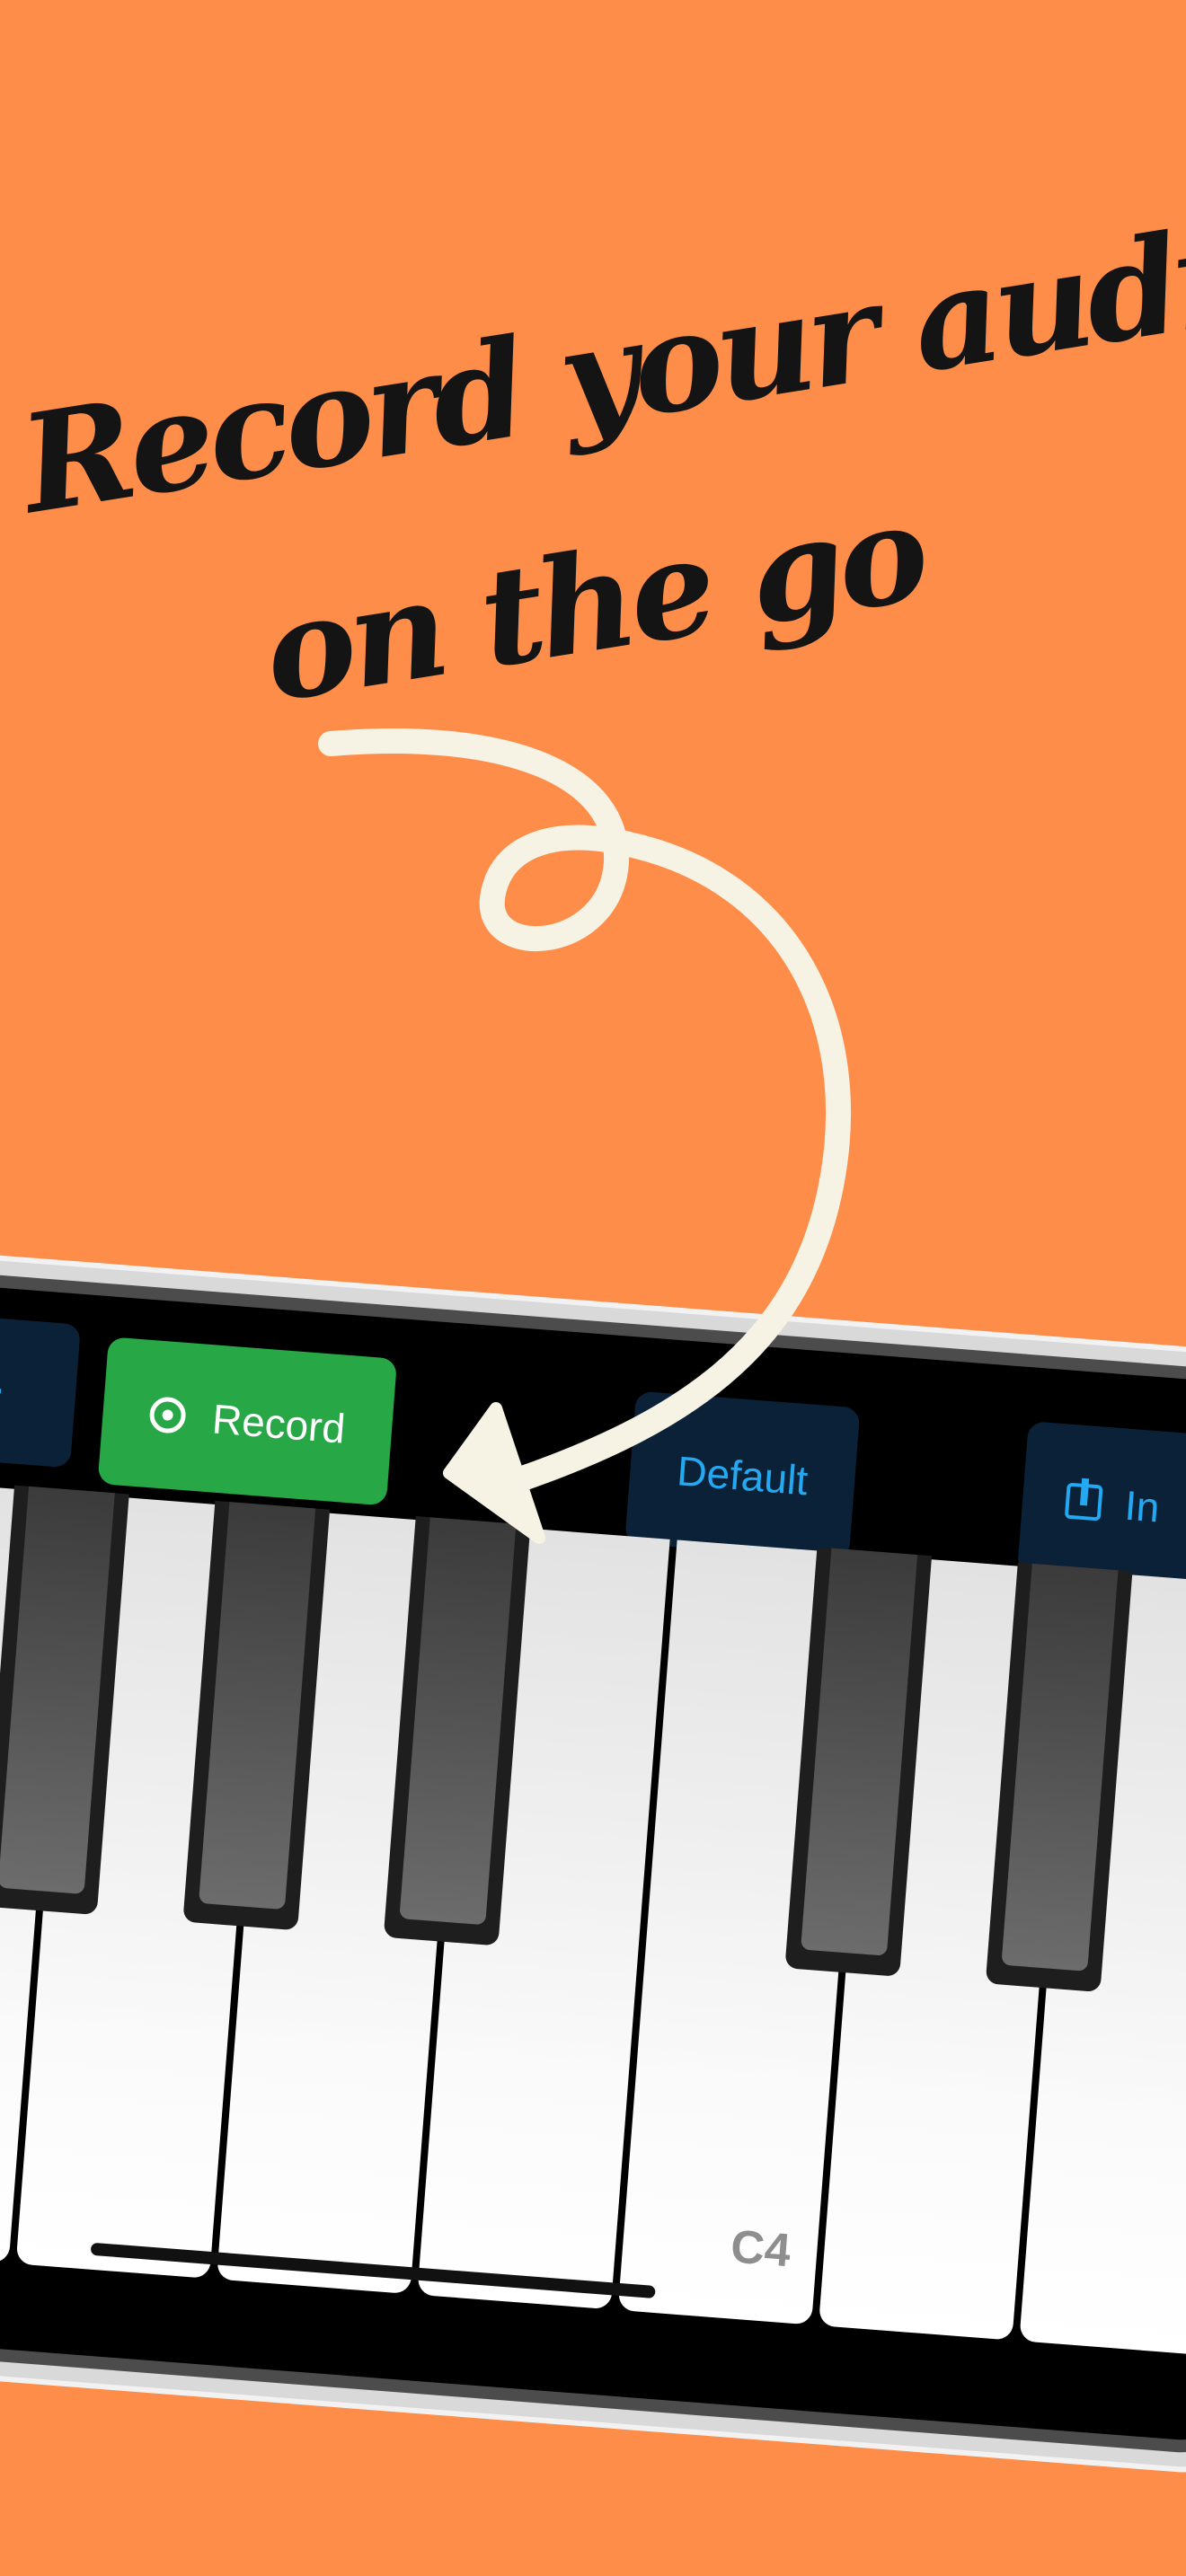 This screenshot has width=1186, height=2576. Describe the element at coordinates (41, 1389) in the screenshot. I see `add-button: +` at that location.